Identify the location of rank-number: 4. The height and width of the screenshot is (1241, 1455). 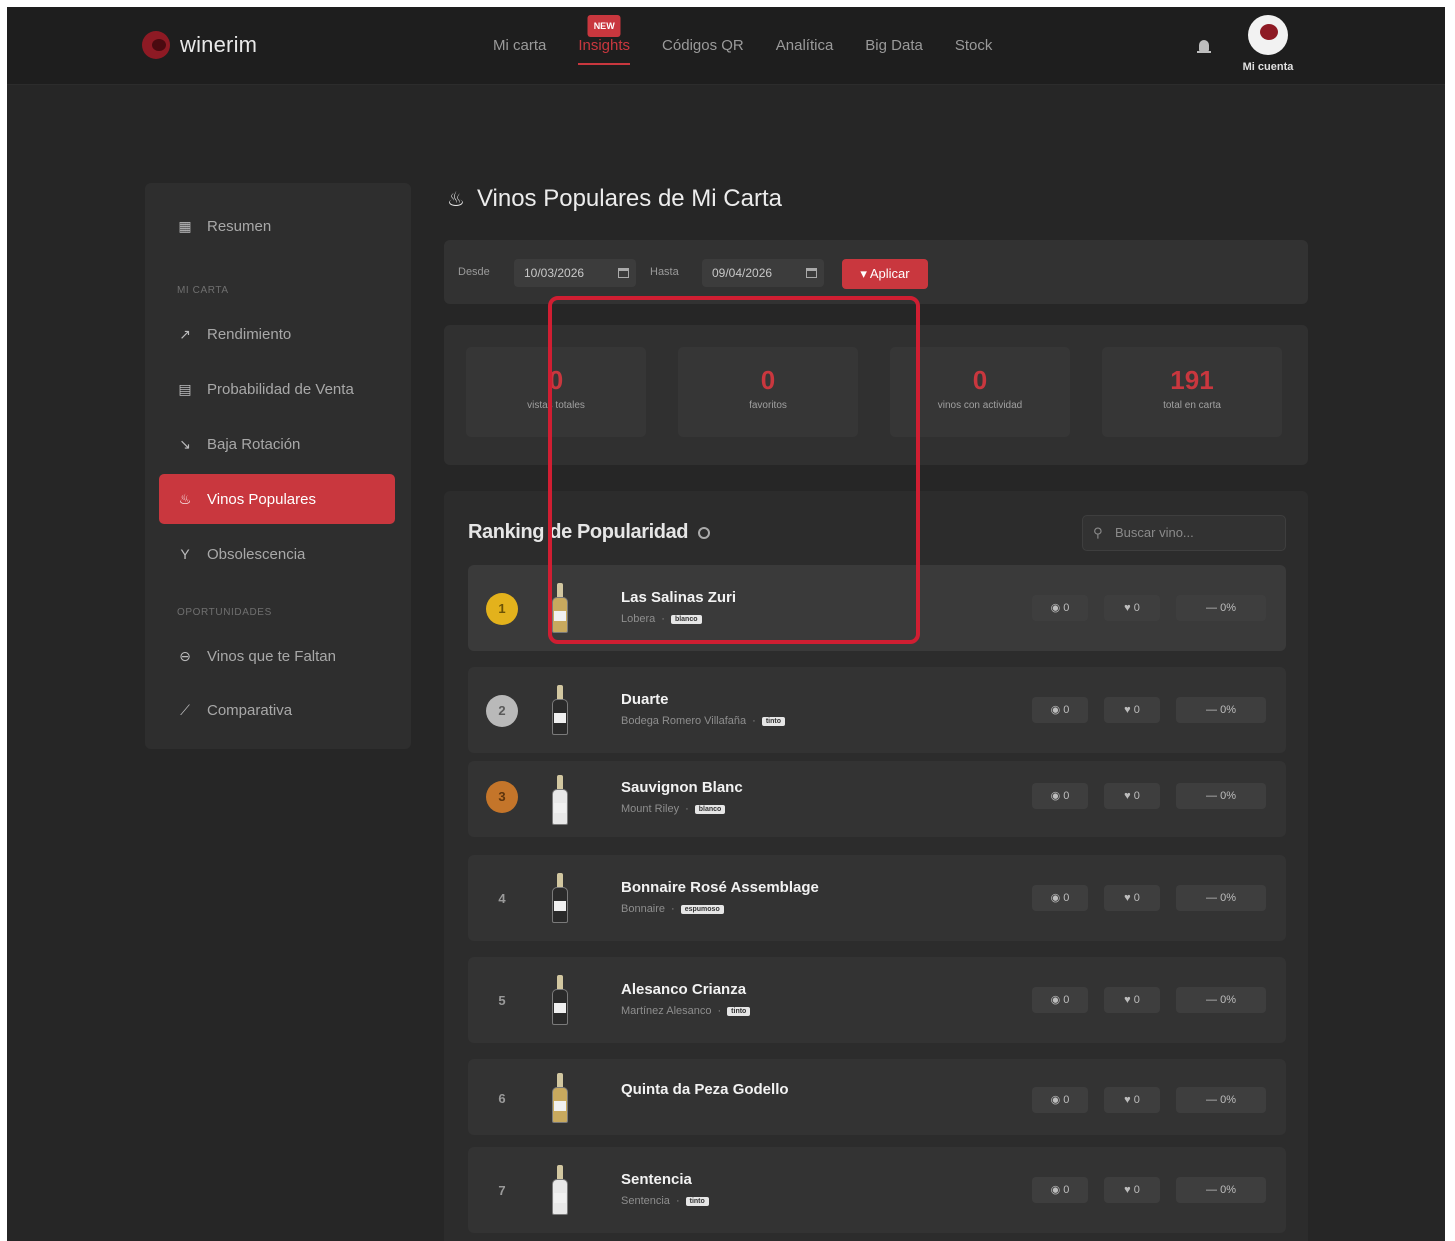
(502, 898).